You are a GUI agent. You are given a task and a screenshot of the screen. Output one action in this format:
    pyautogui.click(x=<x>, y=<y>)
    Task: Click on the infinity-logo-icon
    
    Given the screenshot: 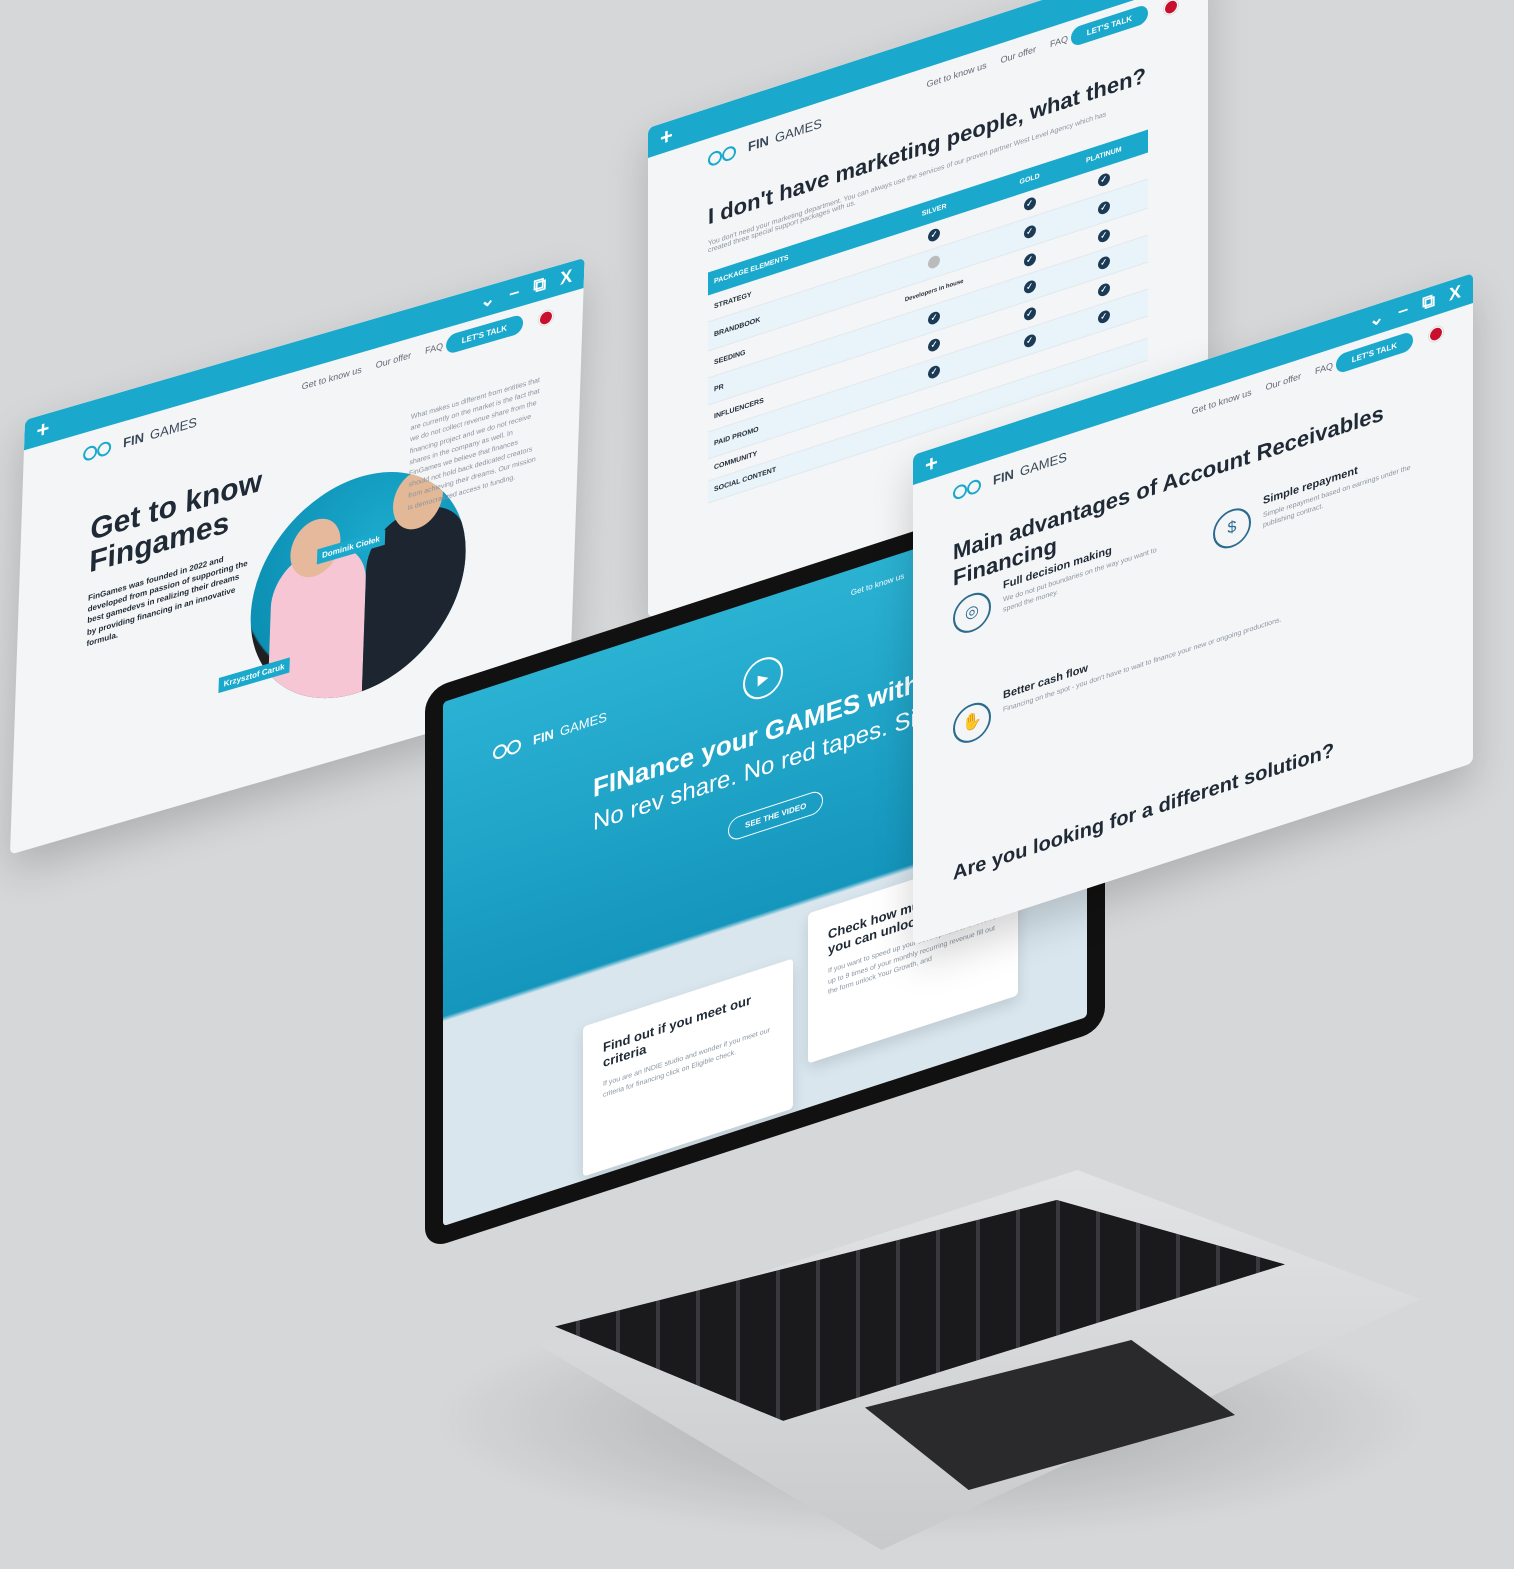 What is the action you would take?
    pyautogui.click(x=510, y=748)
    